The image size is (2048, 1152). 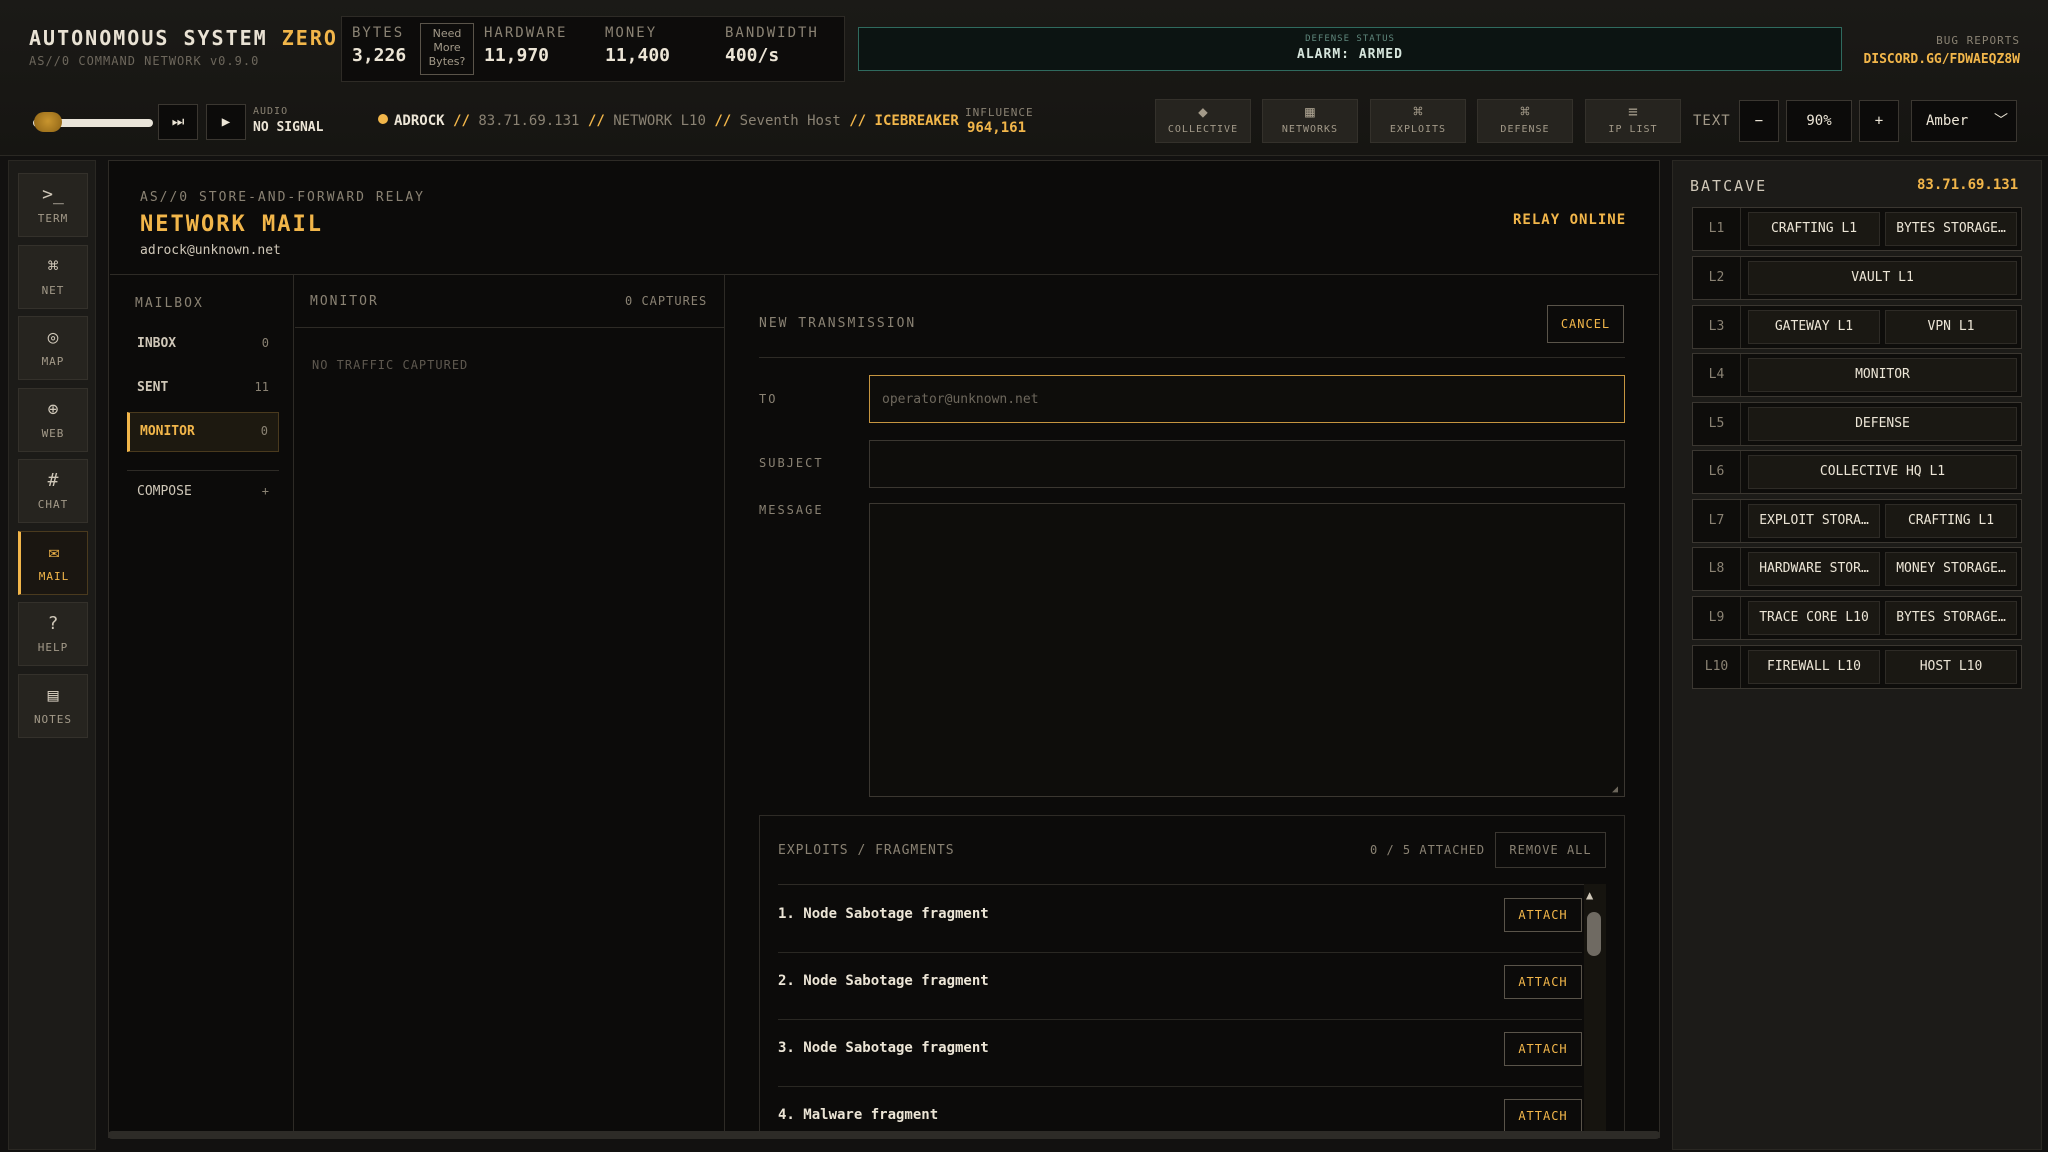 I want to click on app-subtitle: AS//0 COMMAND NETWORK v0.9.0, so click(x=144, y=61).